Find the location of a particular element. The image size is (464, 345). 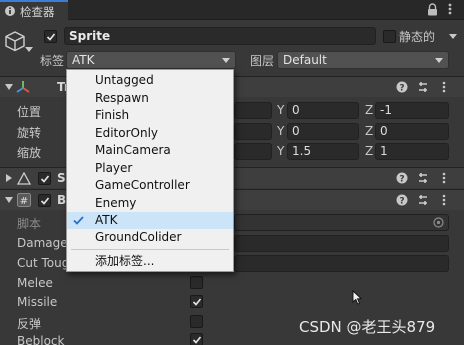

scale-x-field is located at coordinates (253, 151).